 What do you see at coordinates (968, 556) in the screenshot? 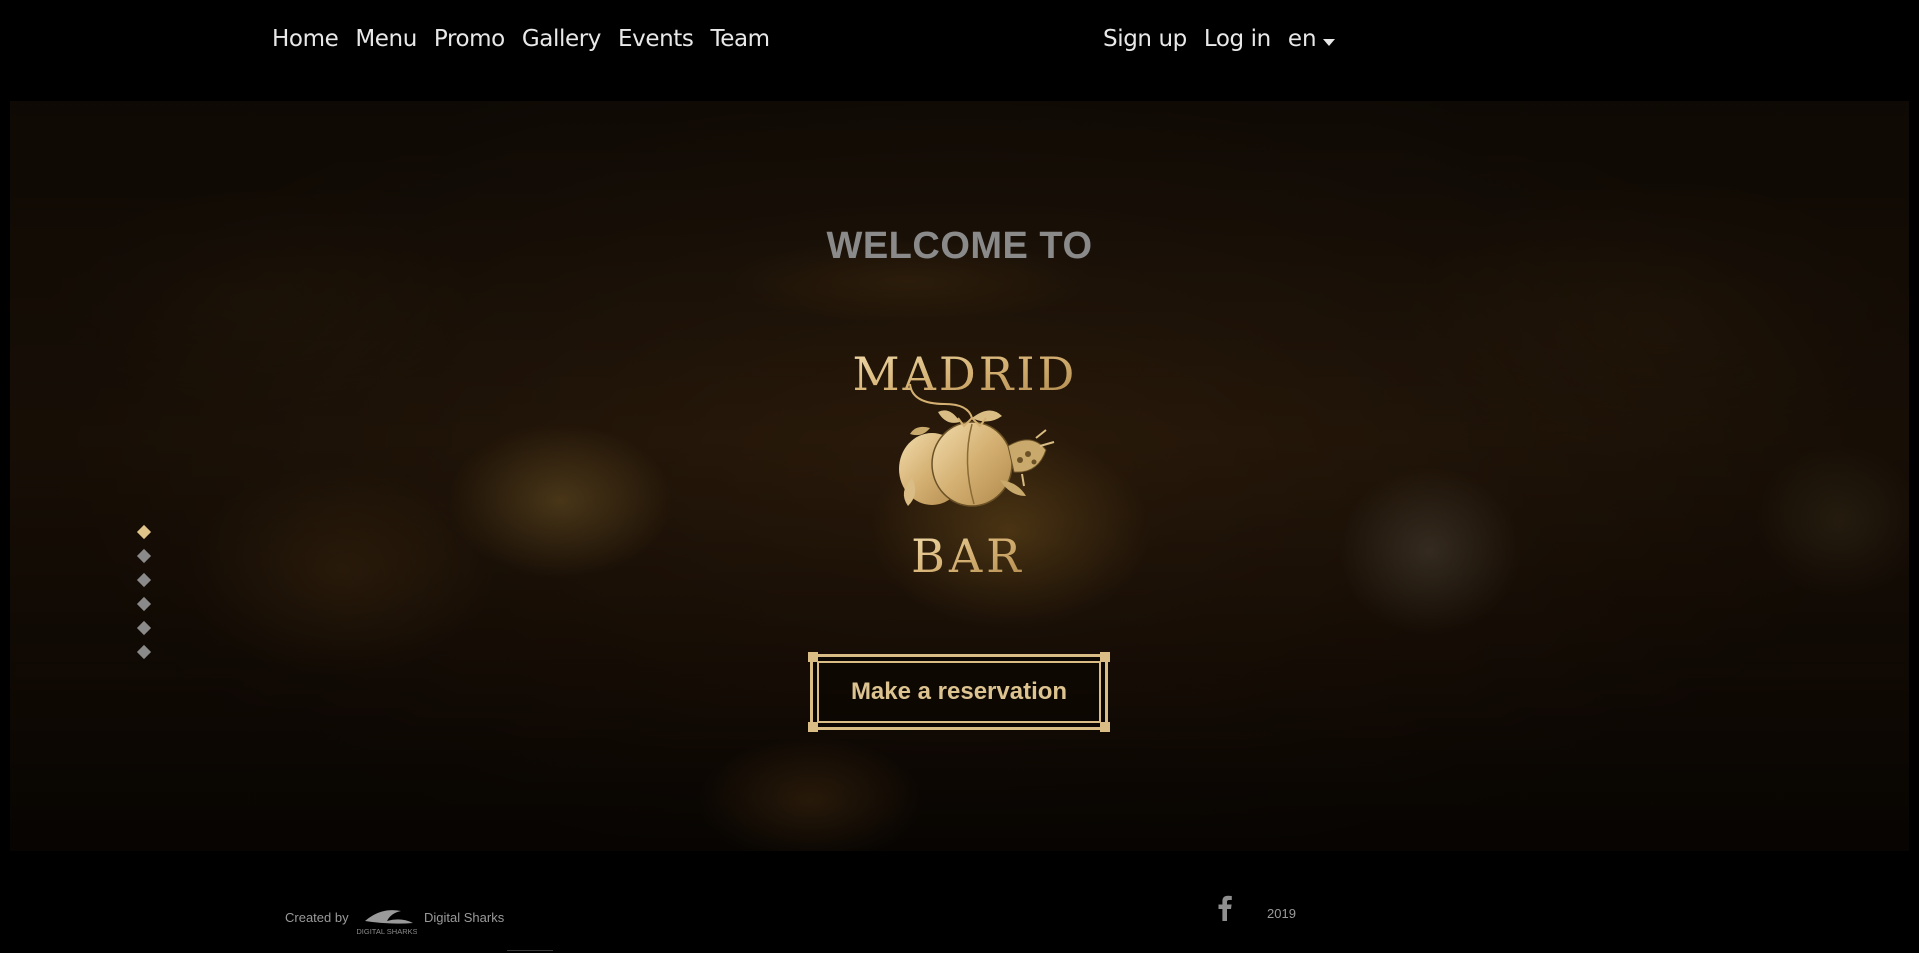
I see `logo-text-bottom: BAR` at bounding box center [968, 556].